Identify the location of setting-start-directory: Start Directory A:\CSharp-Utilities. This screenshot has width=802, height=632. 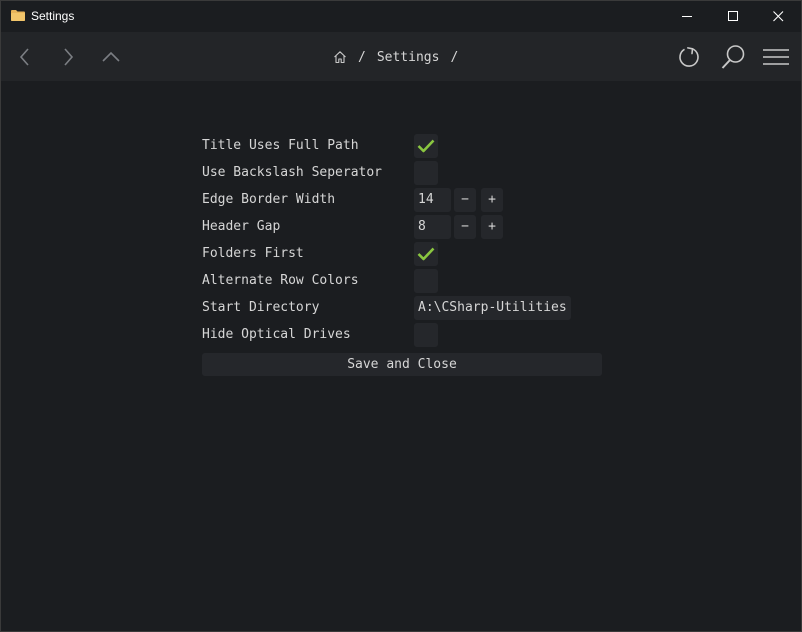
(402, 308).